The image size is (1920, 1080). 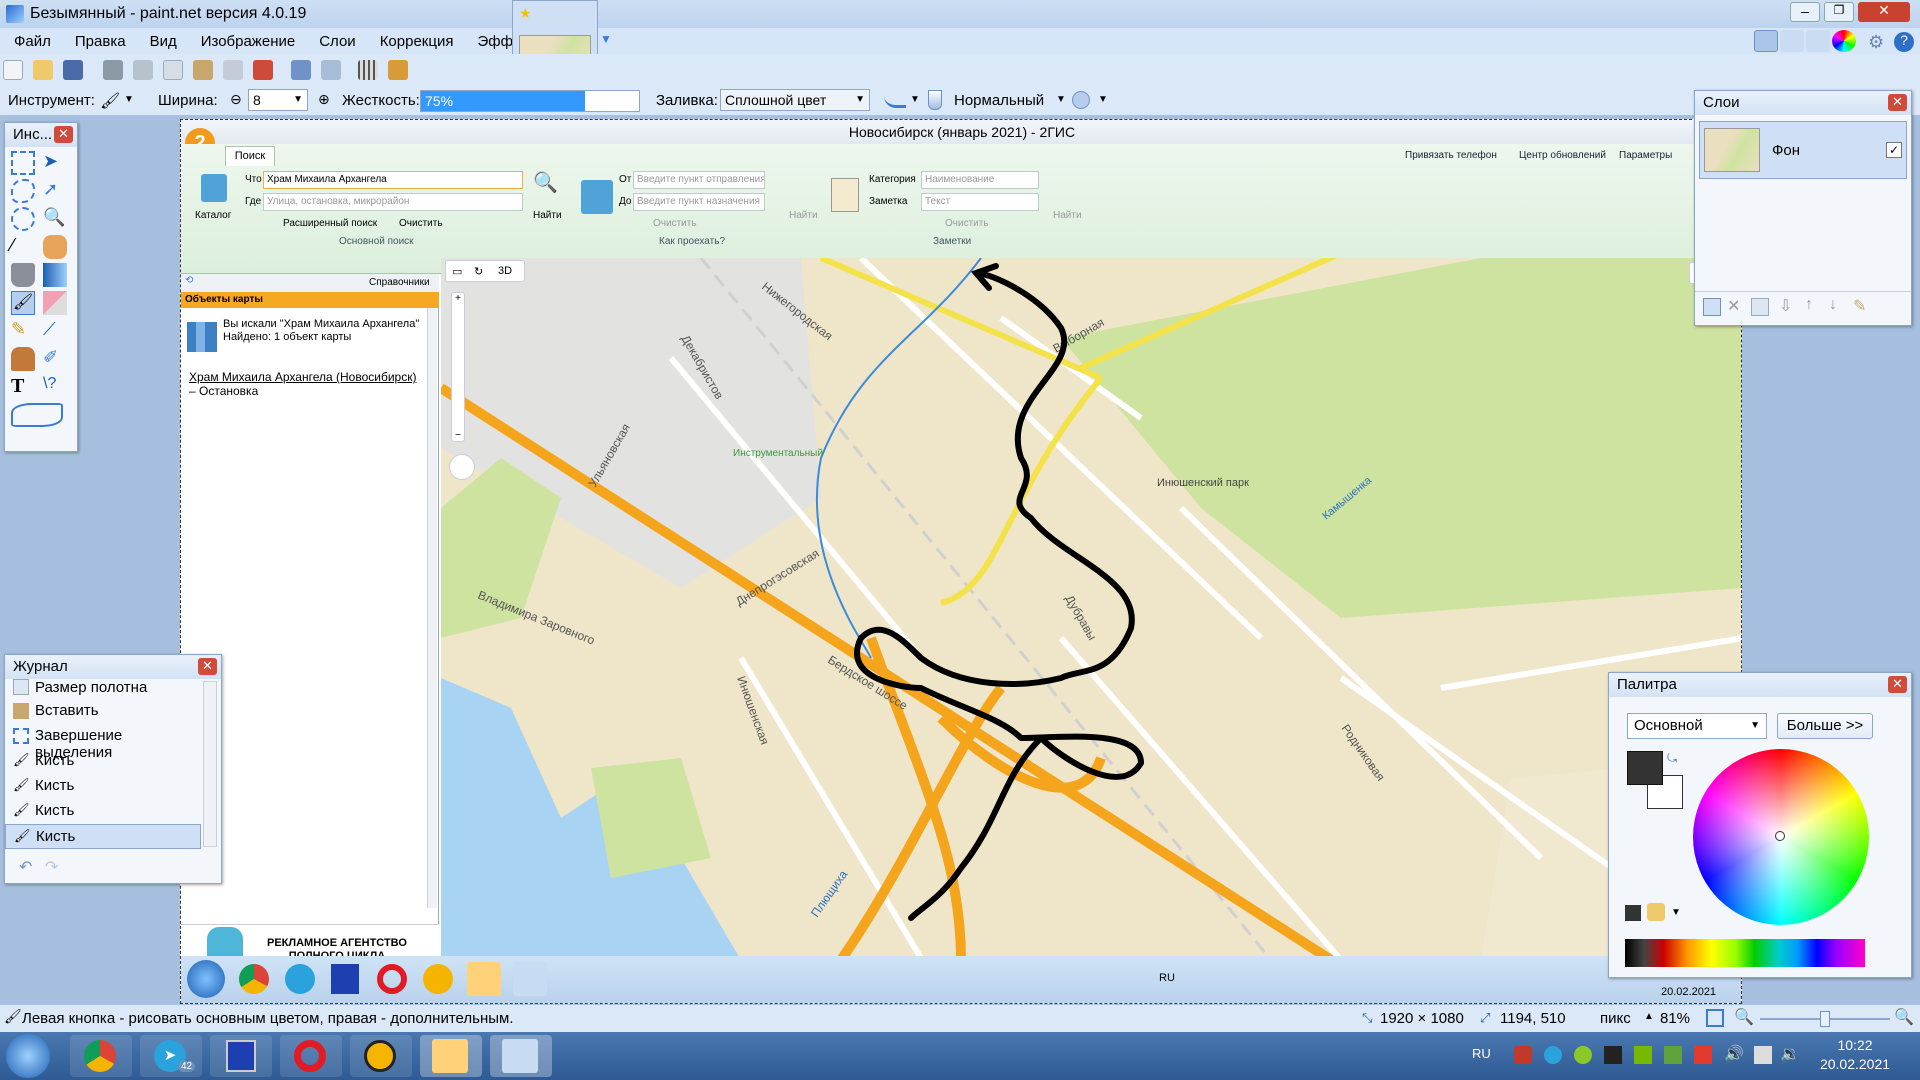 I want to click on zoom-to-window-icon, so click(x=1715, y=1018).